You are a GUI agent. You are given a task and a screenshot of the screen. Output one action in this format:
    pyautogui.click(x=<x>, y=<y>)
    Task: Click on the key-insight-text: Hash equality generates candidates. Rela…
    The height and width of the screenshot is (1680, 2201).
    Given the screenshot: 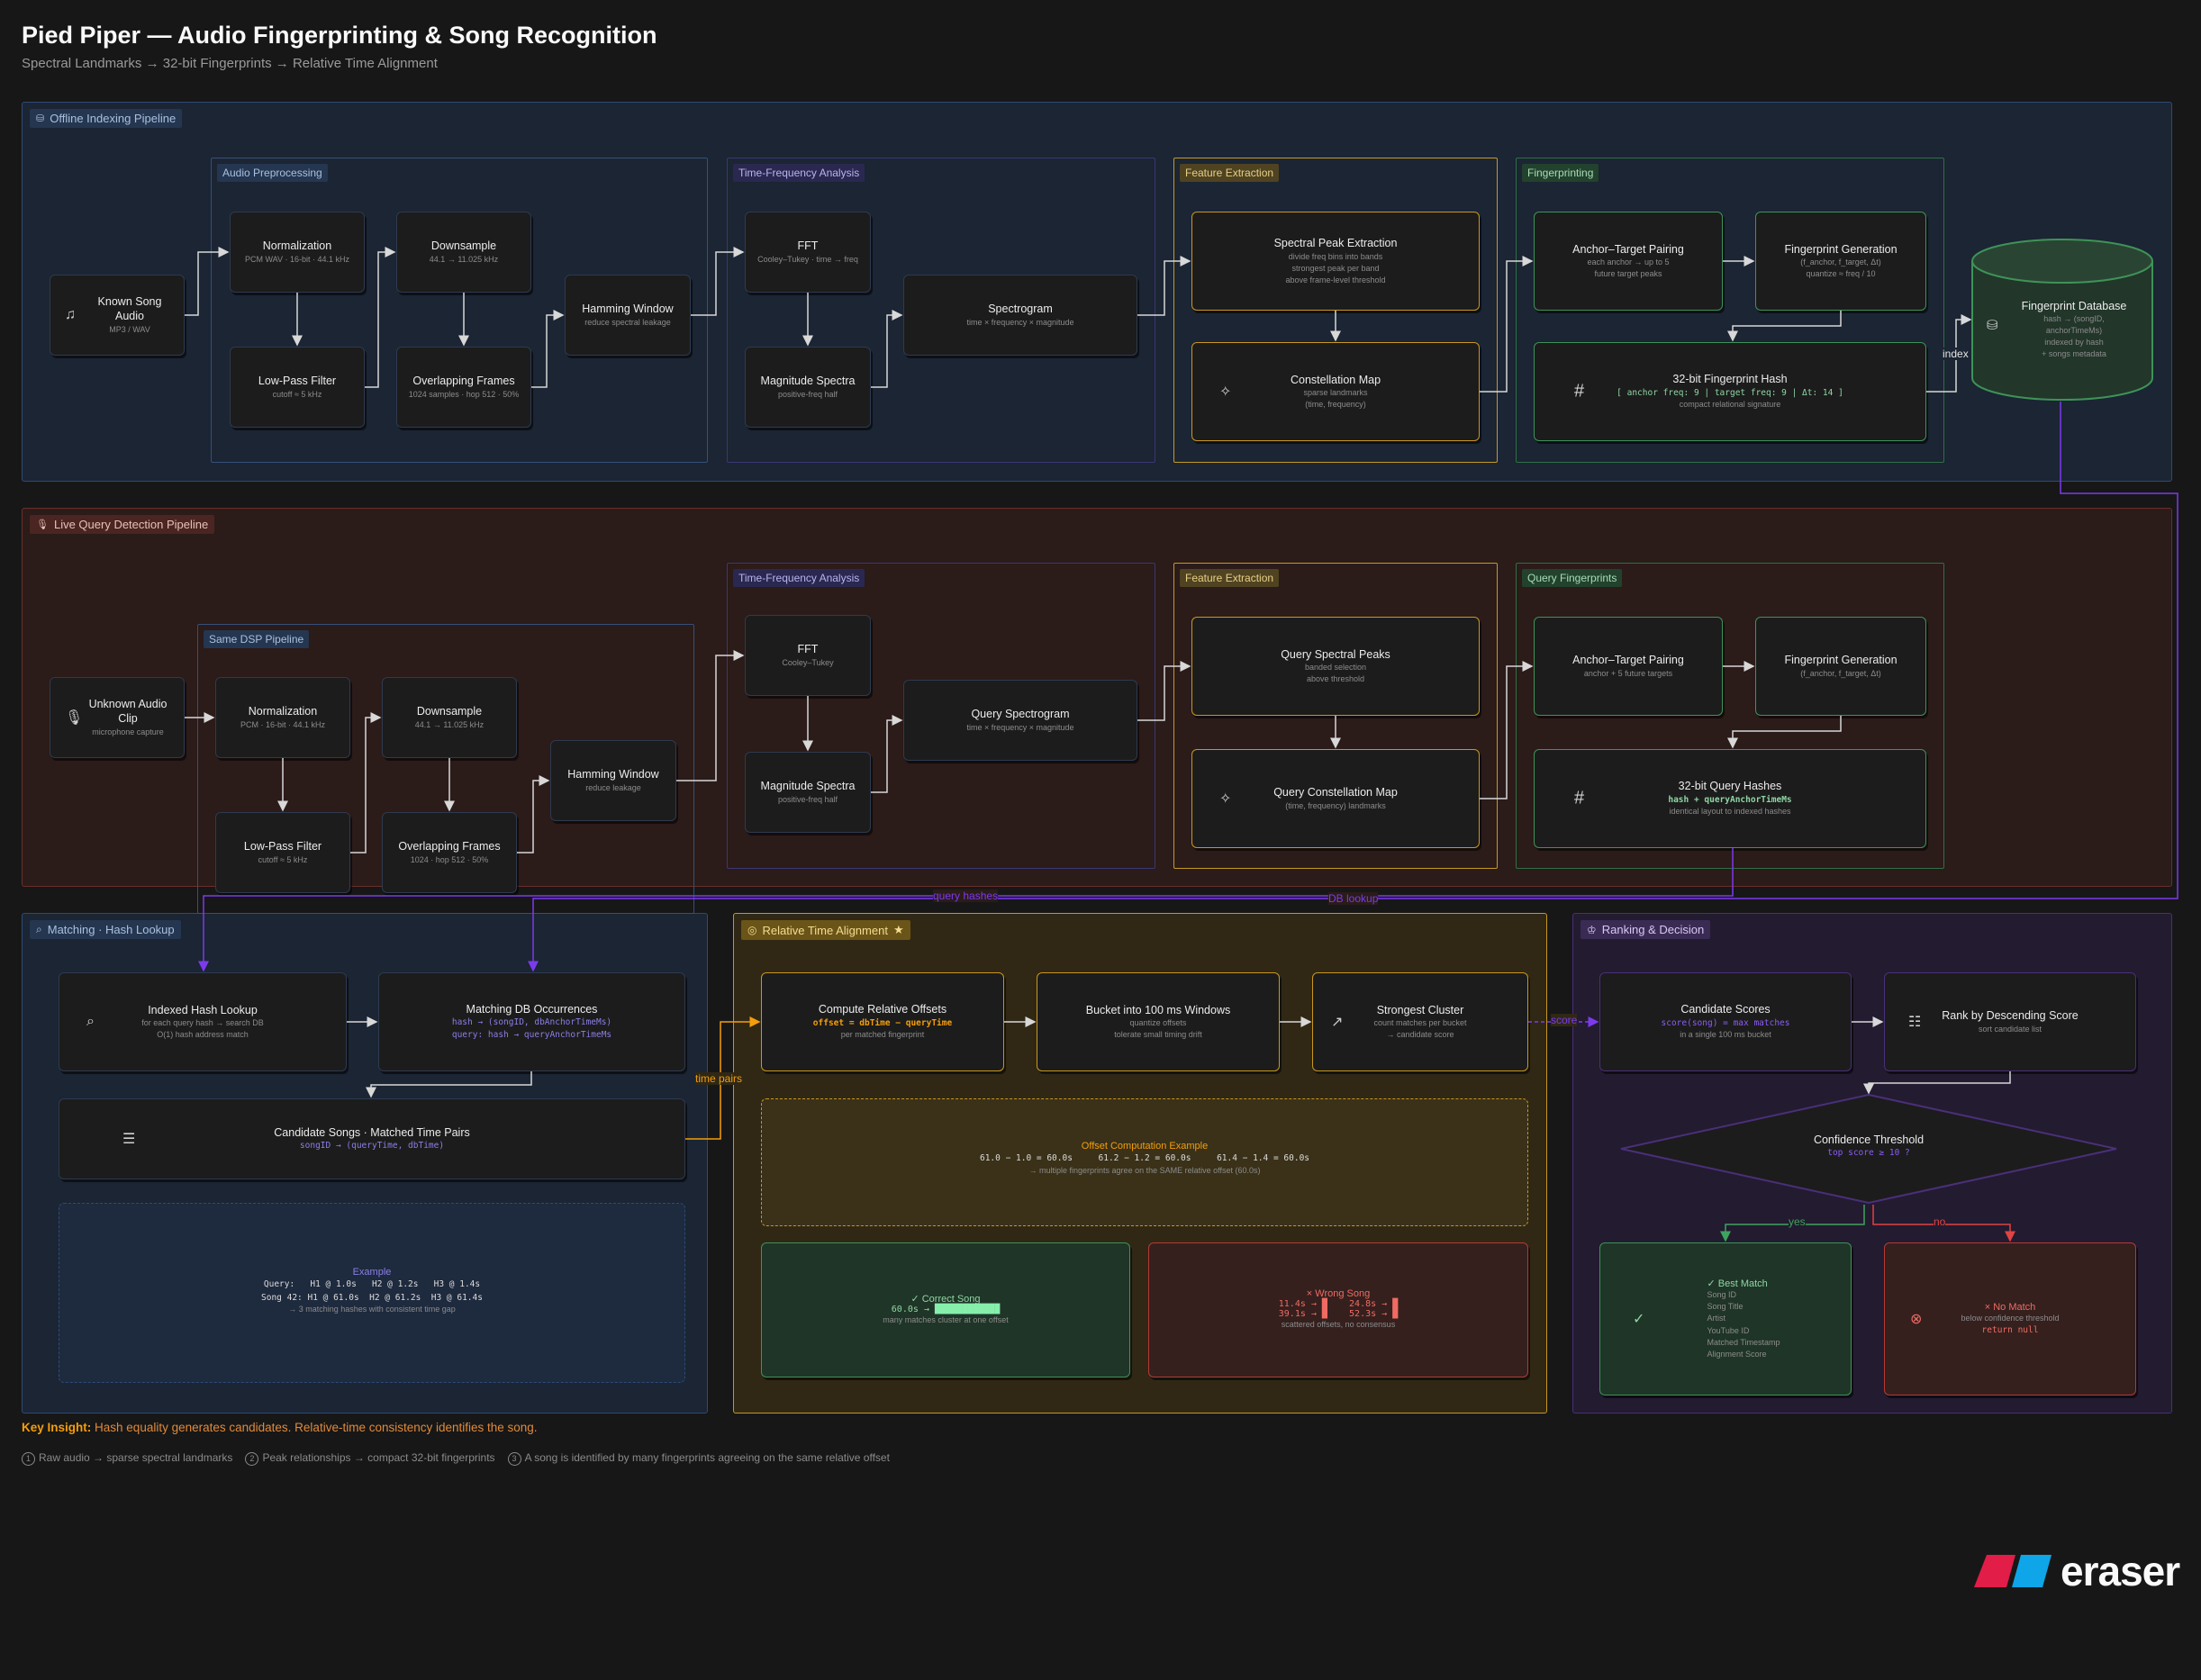 What is the action you would take?
    pyautogui.click(x=316, y=1427)
    